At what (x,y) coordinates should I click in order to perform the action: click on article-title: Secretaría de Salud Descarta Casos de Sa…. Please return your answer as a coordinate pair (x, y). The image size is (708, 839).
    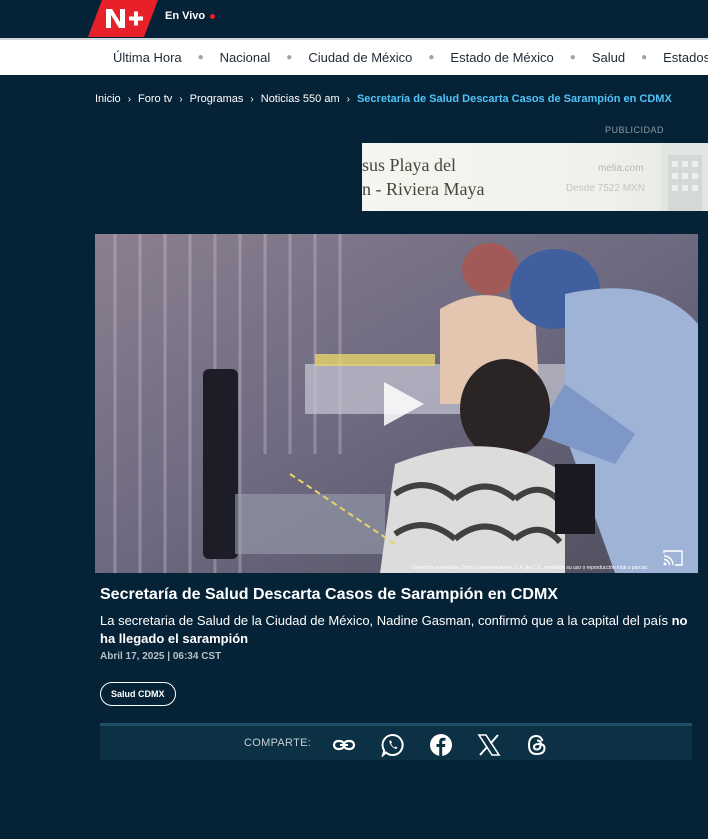
    Looking at the image, I should click on (329, 594).